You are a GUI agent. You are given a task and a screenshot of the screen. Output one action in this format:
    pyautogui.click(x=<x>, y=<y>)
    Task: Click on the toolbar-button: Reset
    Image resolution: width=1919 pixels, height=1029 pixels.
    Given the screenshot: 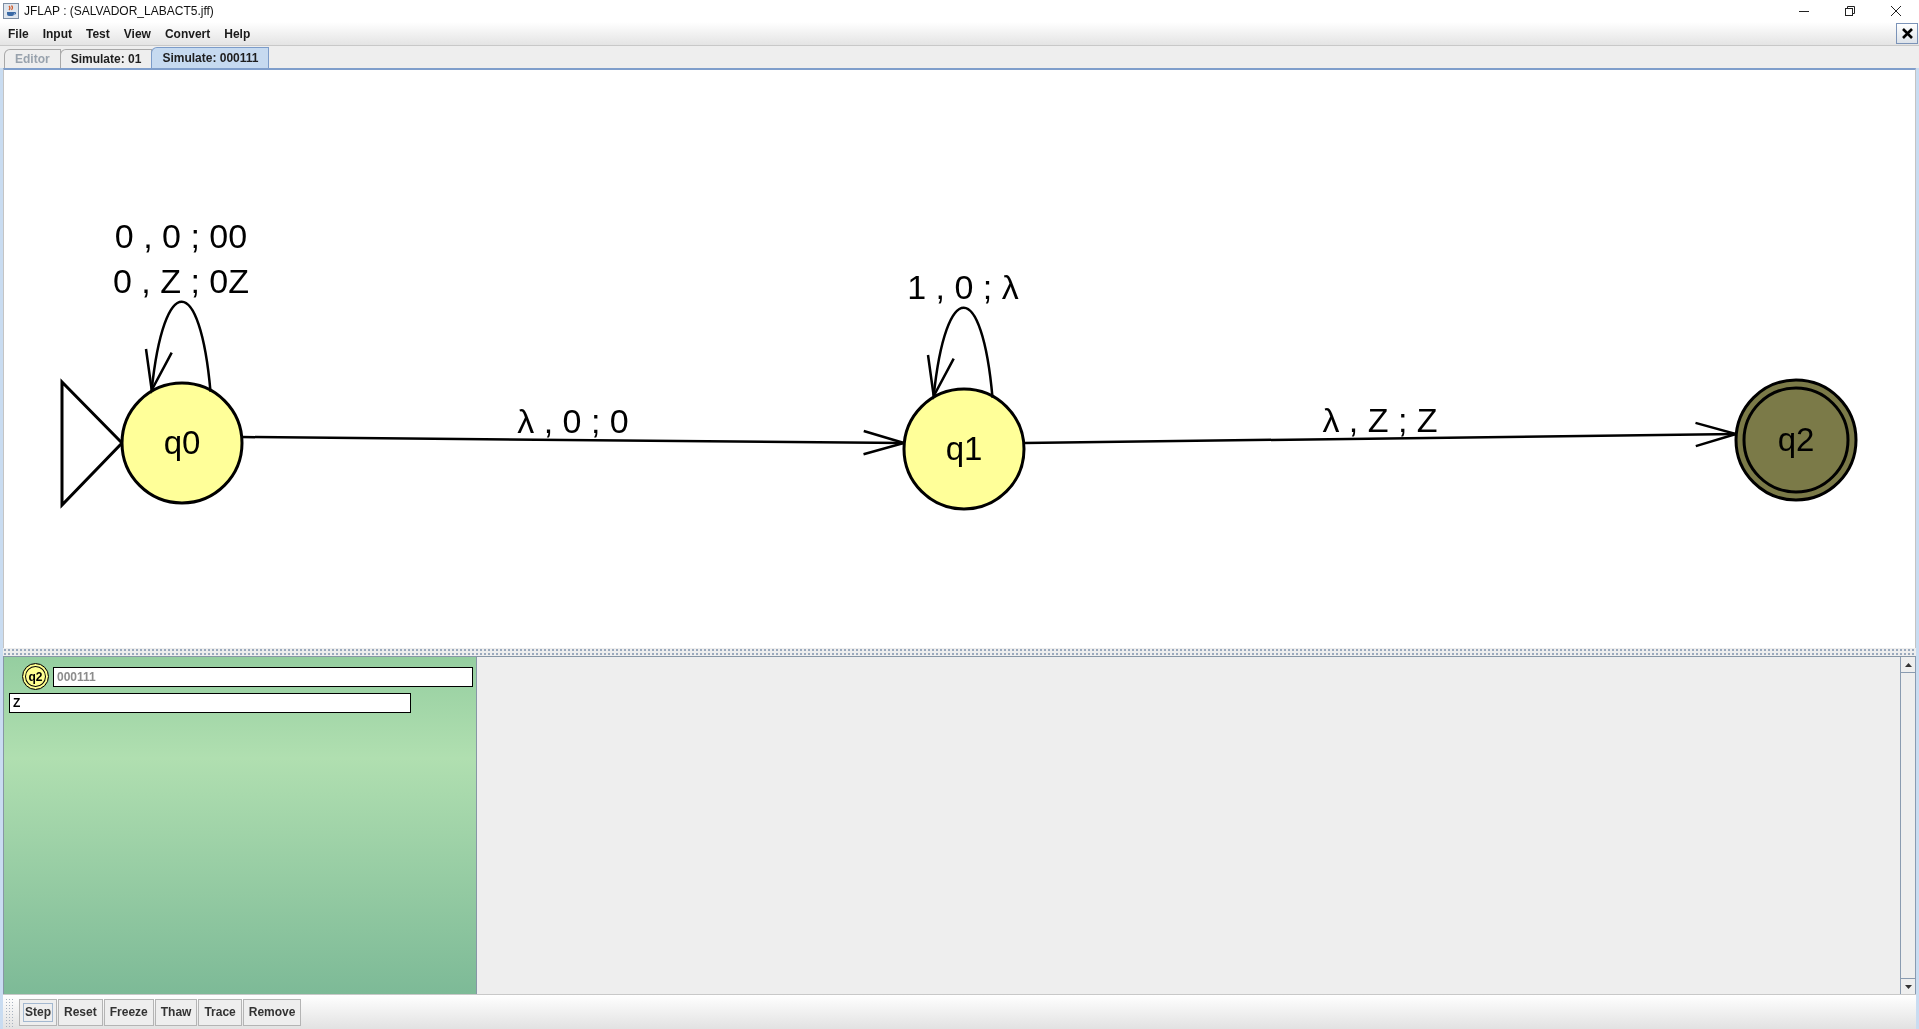 What is the action you would take?
    pyautogui.click(x=80, y=1012)
    